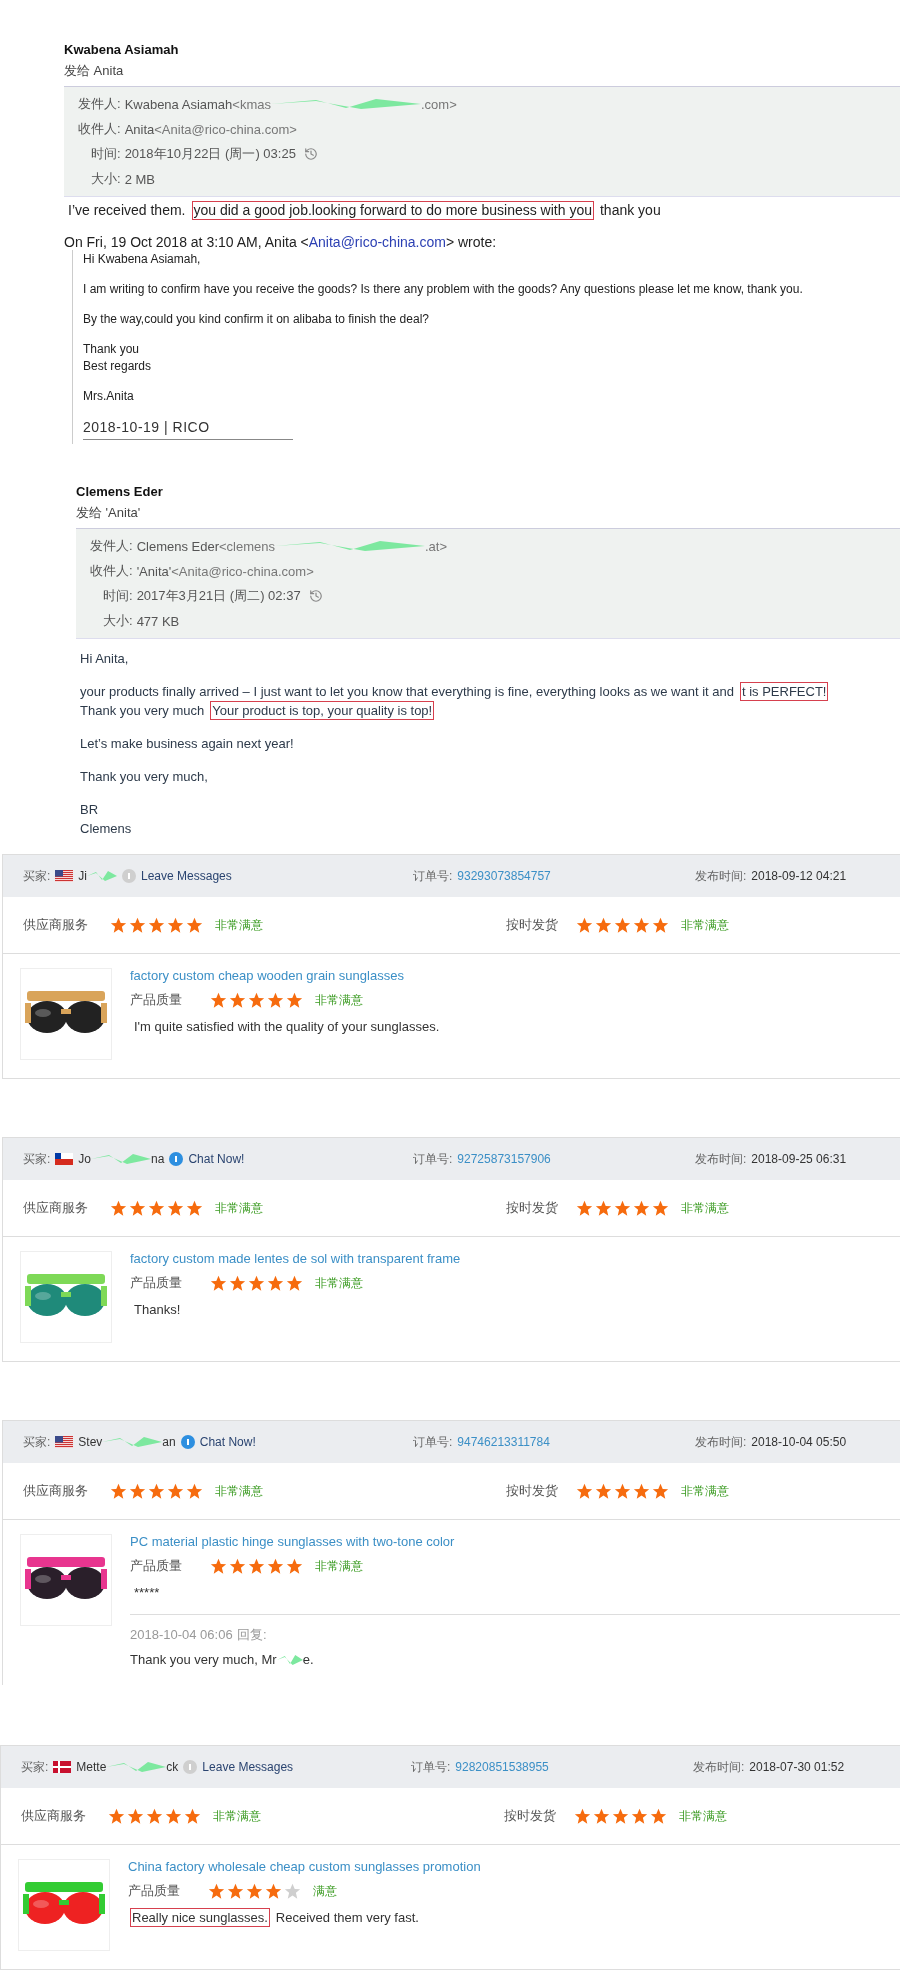  I want to click on quoted-text: Best regards, so click(118, 366).